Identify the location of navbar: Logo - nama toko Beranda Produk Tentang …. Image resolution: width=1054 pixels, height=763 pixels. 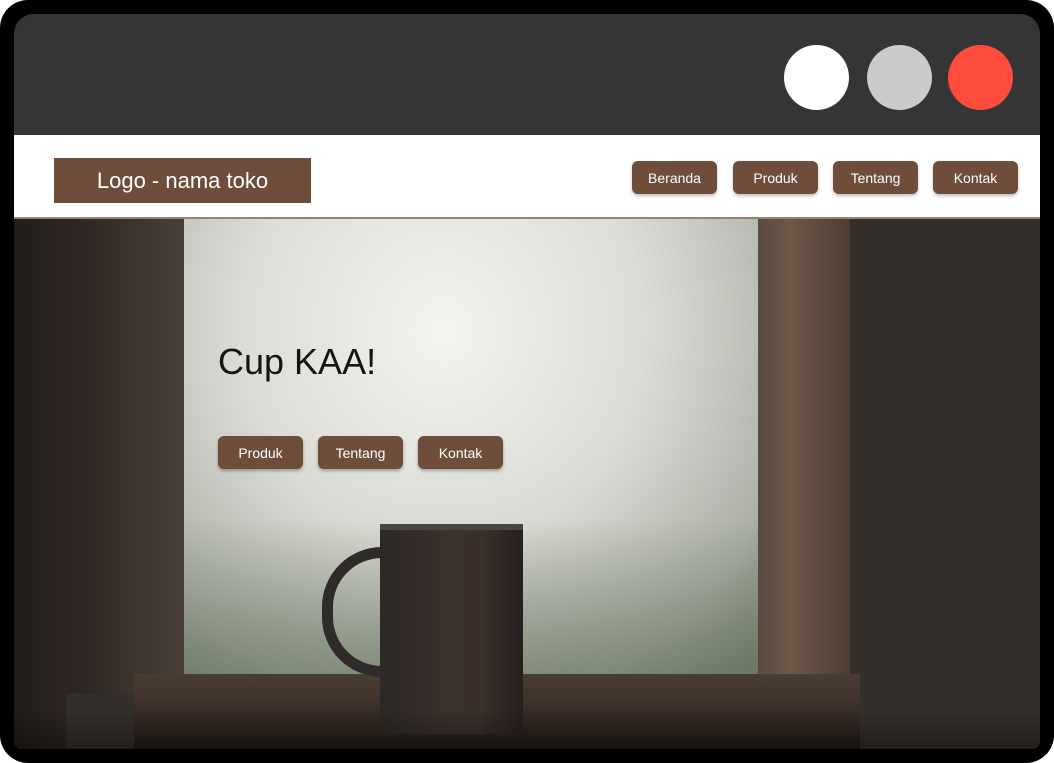
(527, 177).